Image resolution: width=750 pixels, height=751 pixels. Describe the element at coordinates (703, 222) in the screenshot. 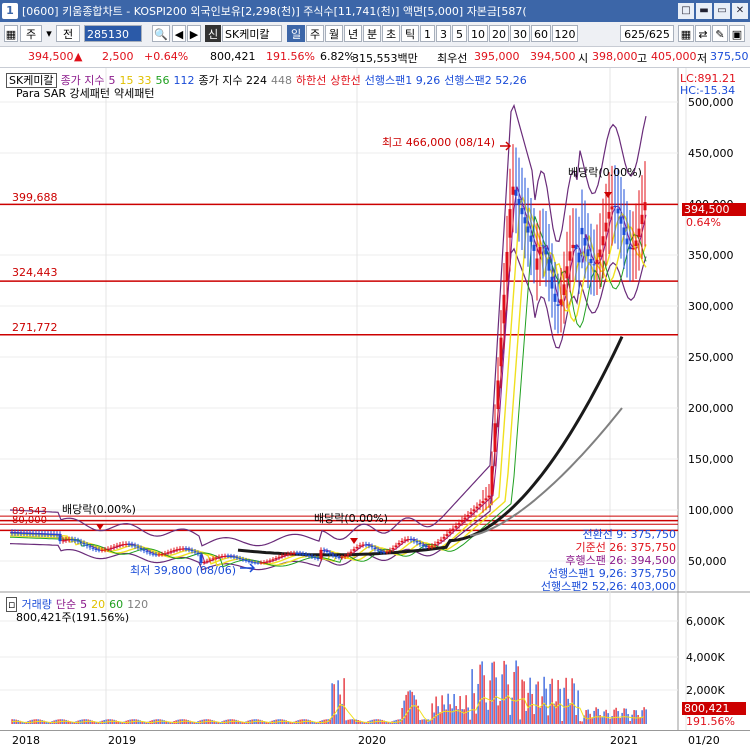

I see `current-pct-tag: 0.64%` at that location.